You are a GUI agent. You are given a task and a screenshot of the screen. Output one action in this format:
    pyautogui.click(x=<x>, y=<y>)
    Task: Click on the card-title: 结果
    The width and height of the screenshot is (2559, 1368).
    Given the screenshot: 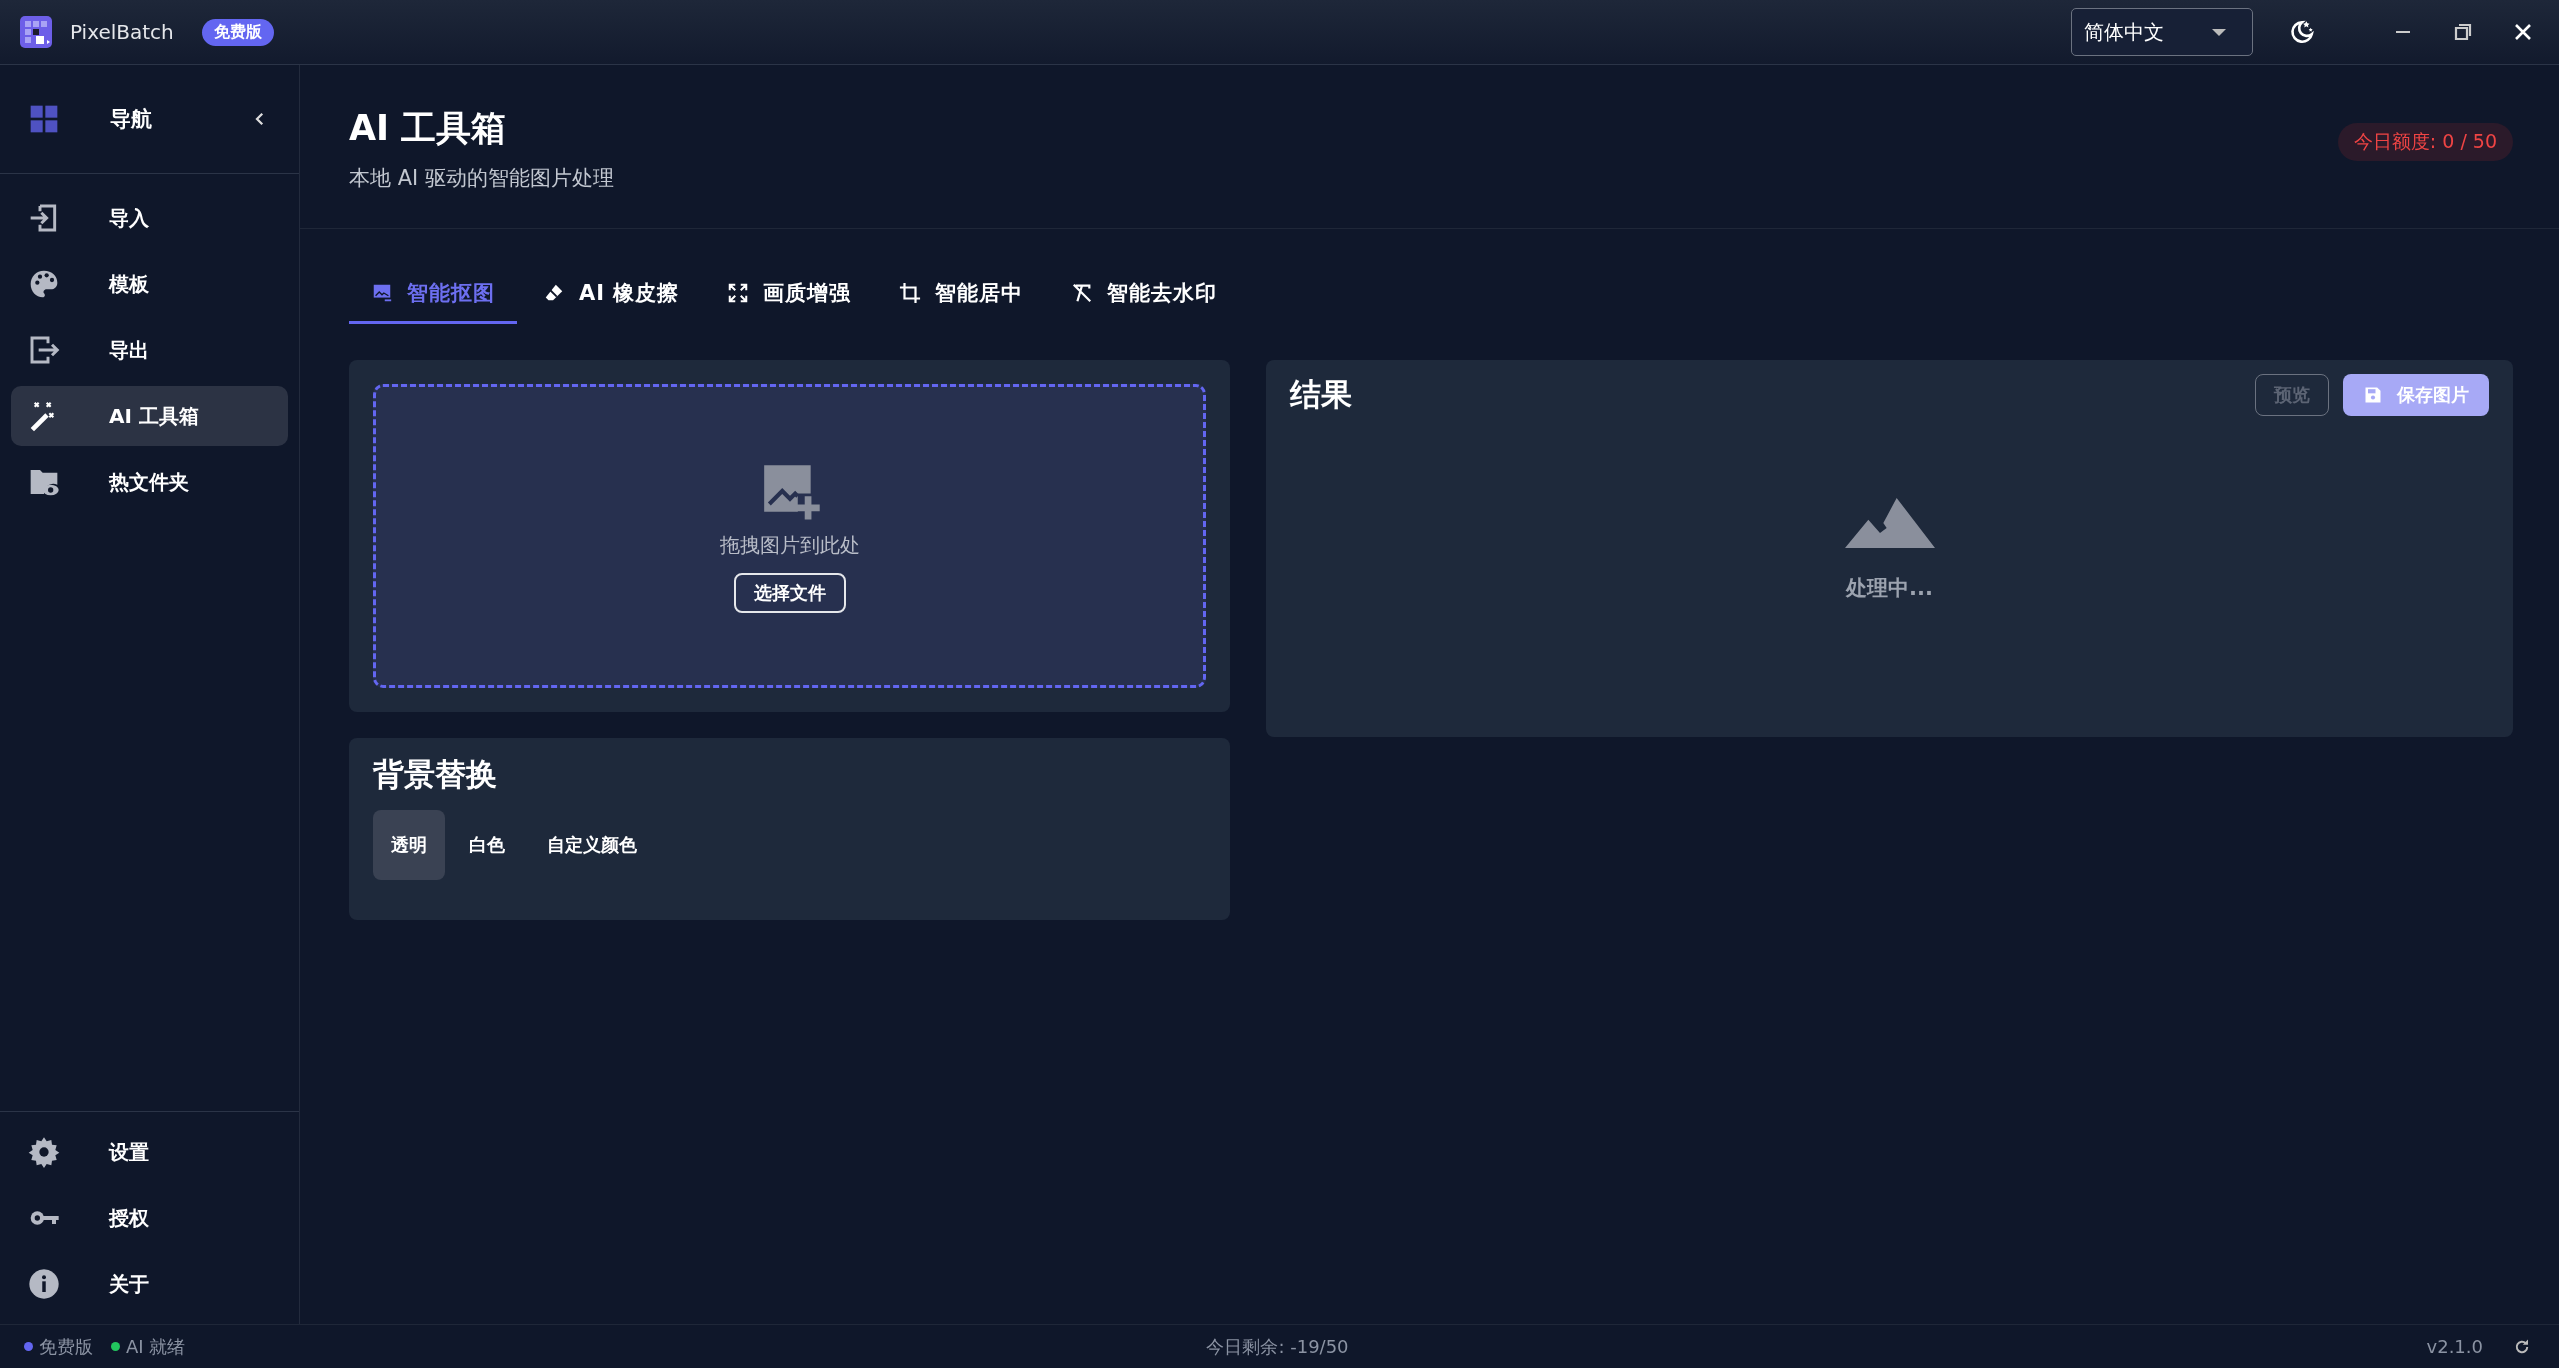 What is the action you would take?
    pyautogui.click(x=1321, y=394)
    